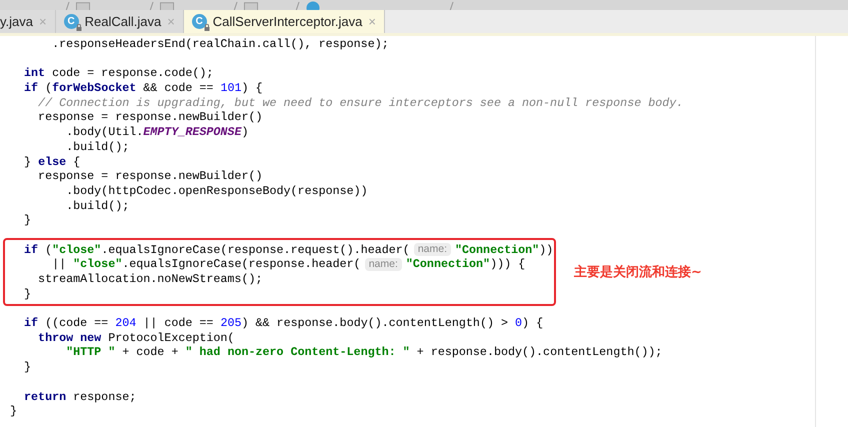  I want to click on code-text: return response;, so click(79, 397).